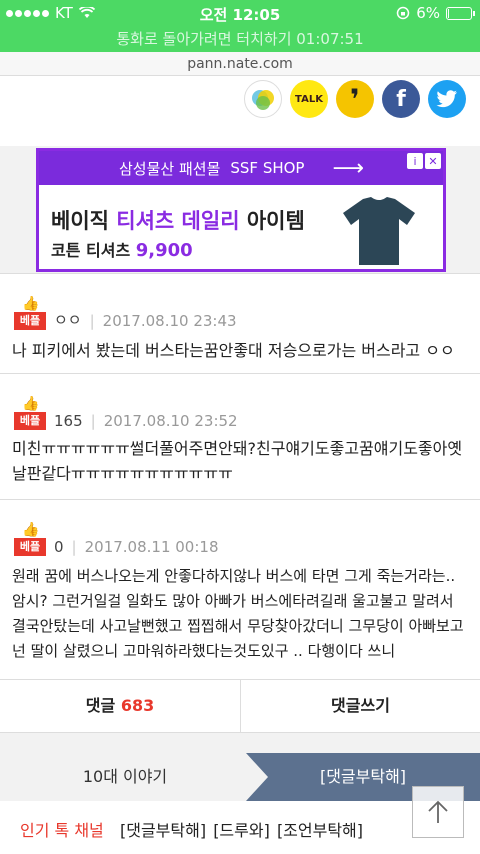 The image size is (480, 854). Describe the element at coordinates (415, 161) in the screenshot. I see `ad-info-icon: i` at that location.